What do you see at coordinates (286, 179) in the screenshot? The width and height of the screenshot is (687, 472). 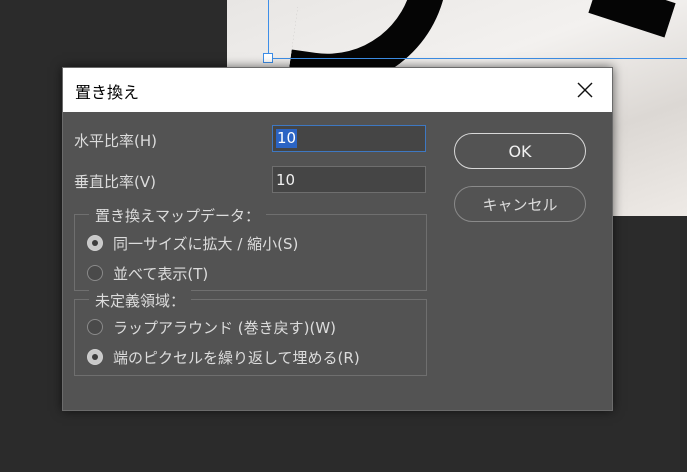 I see `vertical-scale-value: 10` at bounding box center [286, 179].